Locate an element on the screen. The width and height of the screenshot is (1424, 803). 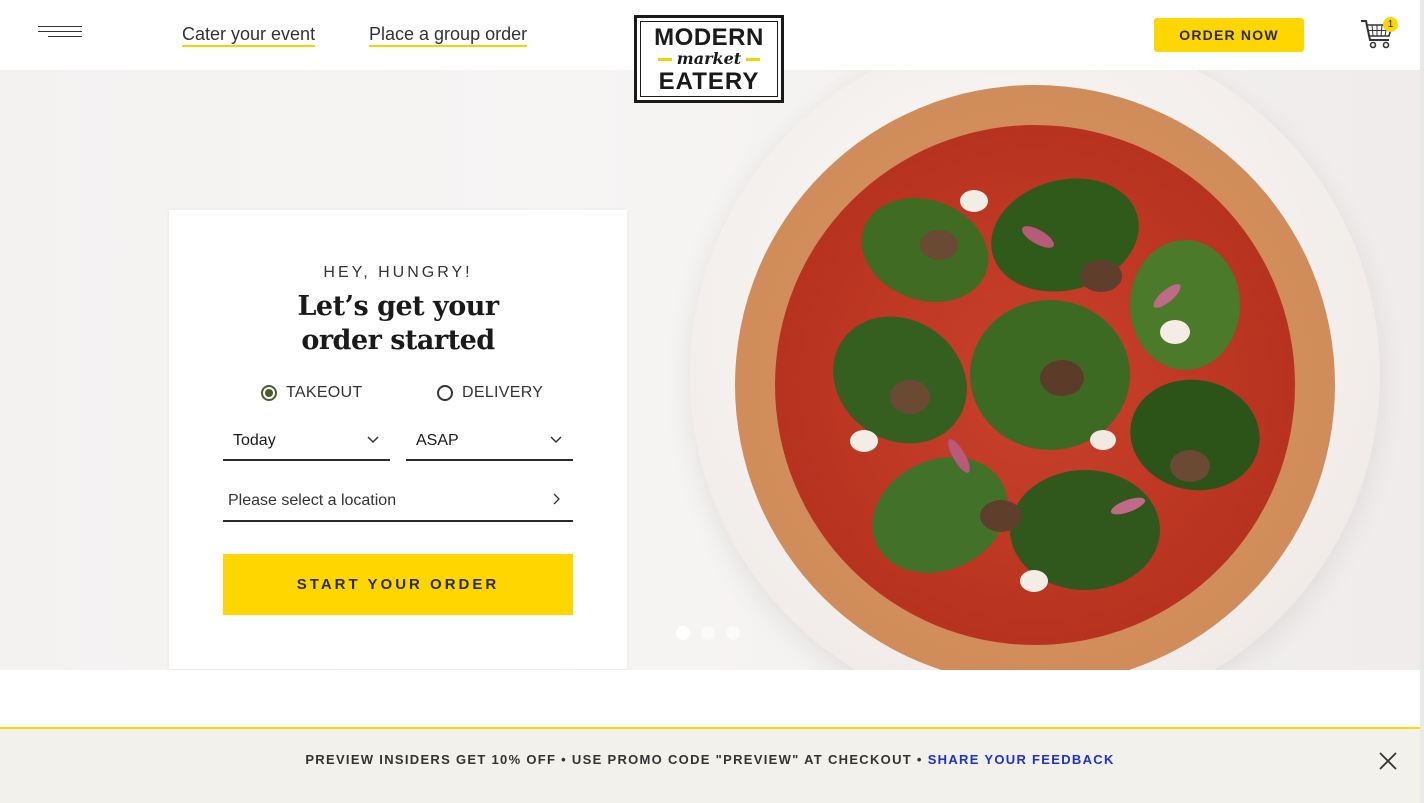
nav-link-group-order: Place a group order is located at coordinates (448, 35).